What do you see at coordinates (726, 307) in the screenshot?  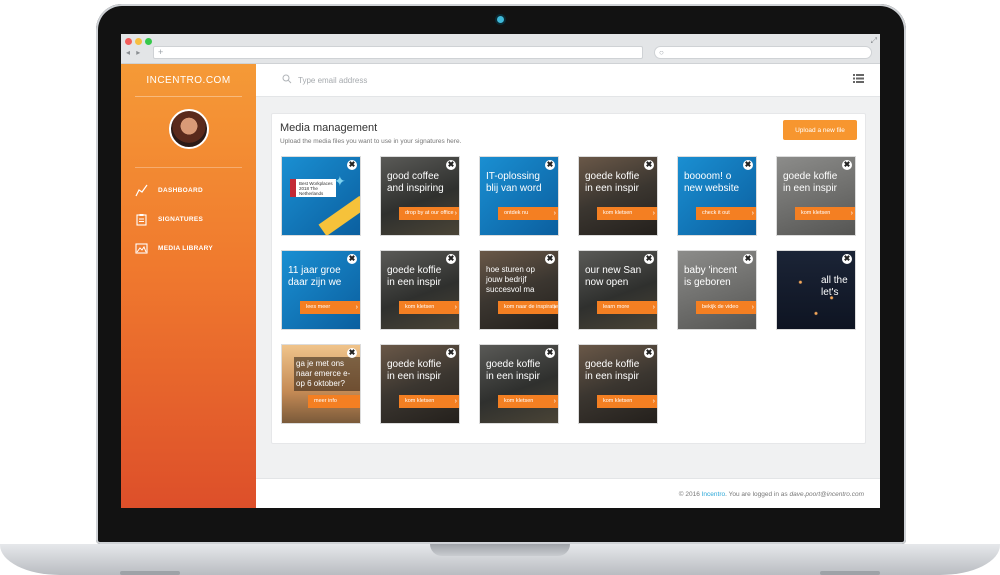 I see `tile-cta: bekijk de video` at bounding box center [726, 307].